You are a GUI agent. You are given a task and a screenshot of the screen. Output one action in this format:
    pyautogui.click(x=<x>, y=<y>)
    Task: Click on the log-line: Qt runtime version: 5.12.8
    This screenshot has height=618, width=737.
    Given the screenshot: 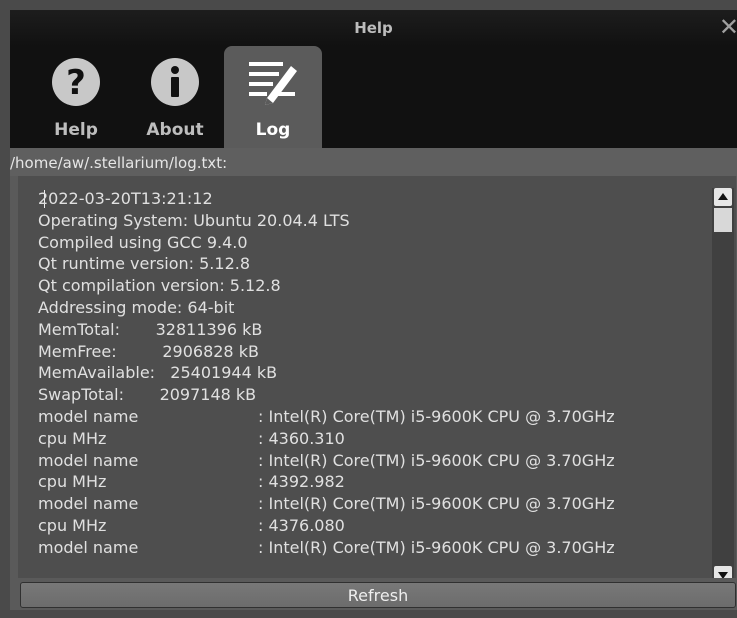 What is the action you would take?
    pyautogui.click(x=144, y=264)
    